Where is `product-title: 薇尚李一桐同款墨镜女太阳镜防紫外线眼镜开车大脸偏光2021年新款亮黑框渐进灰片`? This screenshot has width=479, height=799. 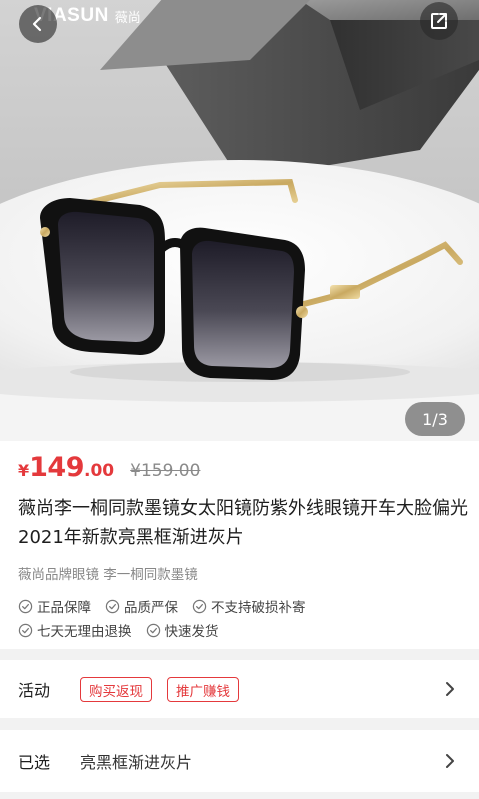 product-title: 薇尚李一桐同款墨镜女太阳镜防紫外线眼镜开车大脸偏光2021年新款亮黑框渐进灰片 is located at coordinates (243, 523).